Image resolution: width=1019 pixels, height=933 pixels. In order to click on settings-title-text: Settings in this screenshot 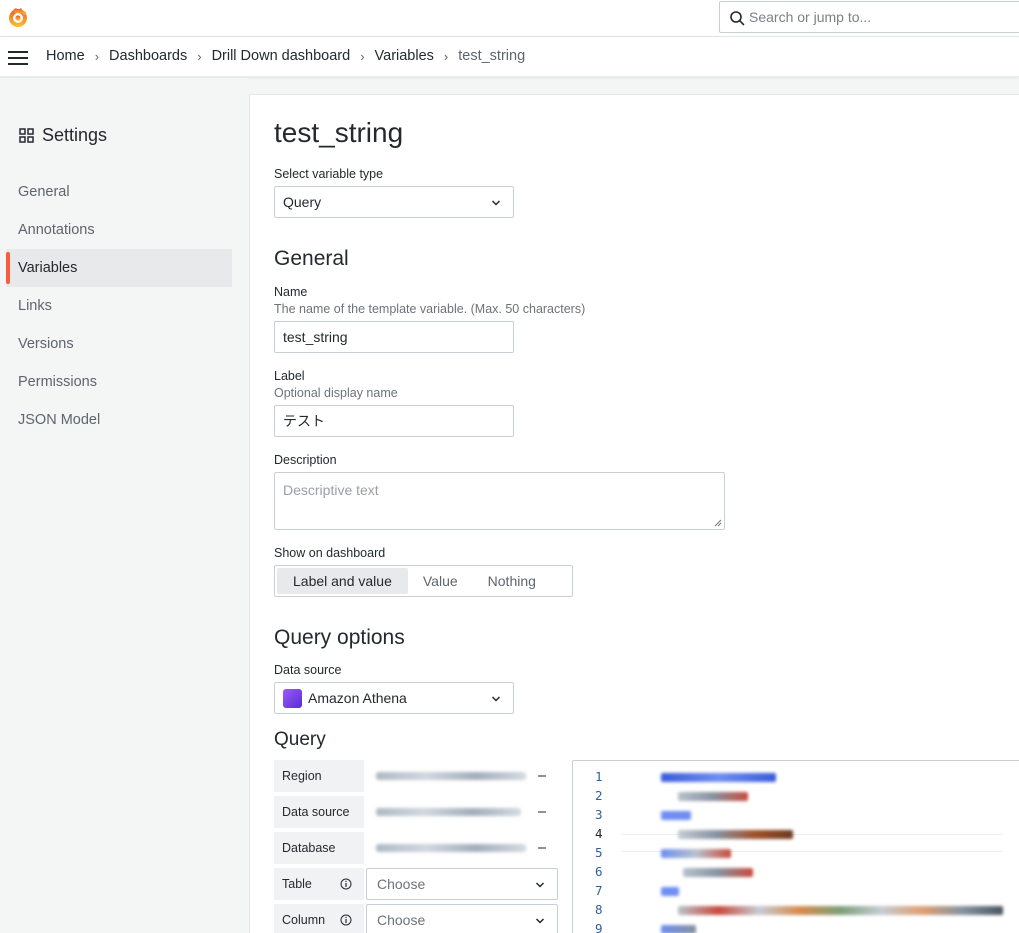, I will do `click(75, 135)`.